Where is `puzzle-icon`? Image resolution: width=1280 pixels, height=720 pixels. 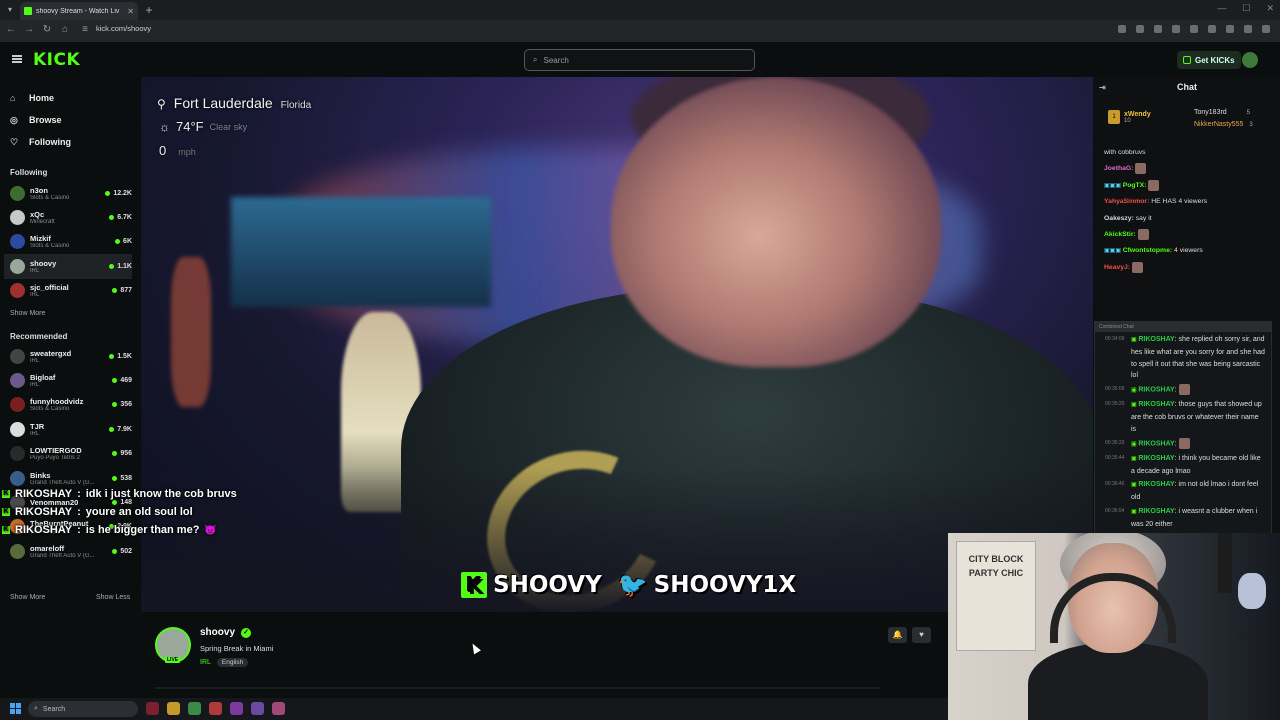 puzzle-icon is located at coordinates (1248, 29).